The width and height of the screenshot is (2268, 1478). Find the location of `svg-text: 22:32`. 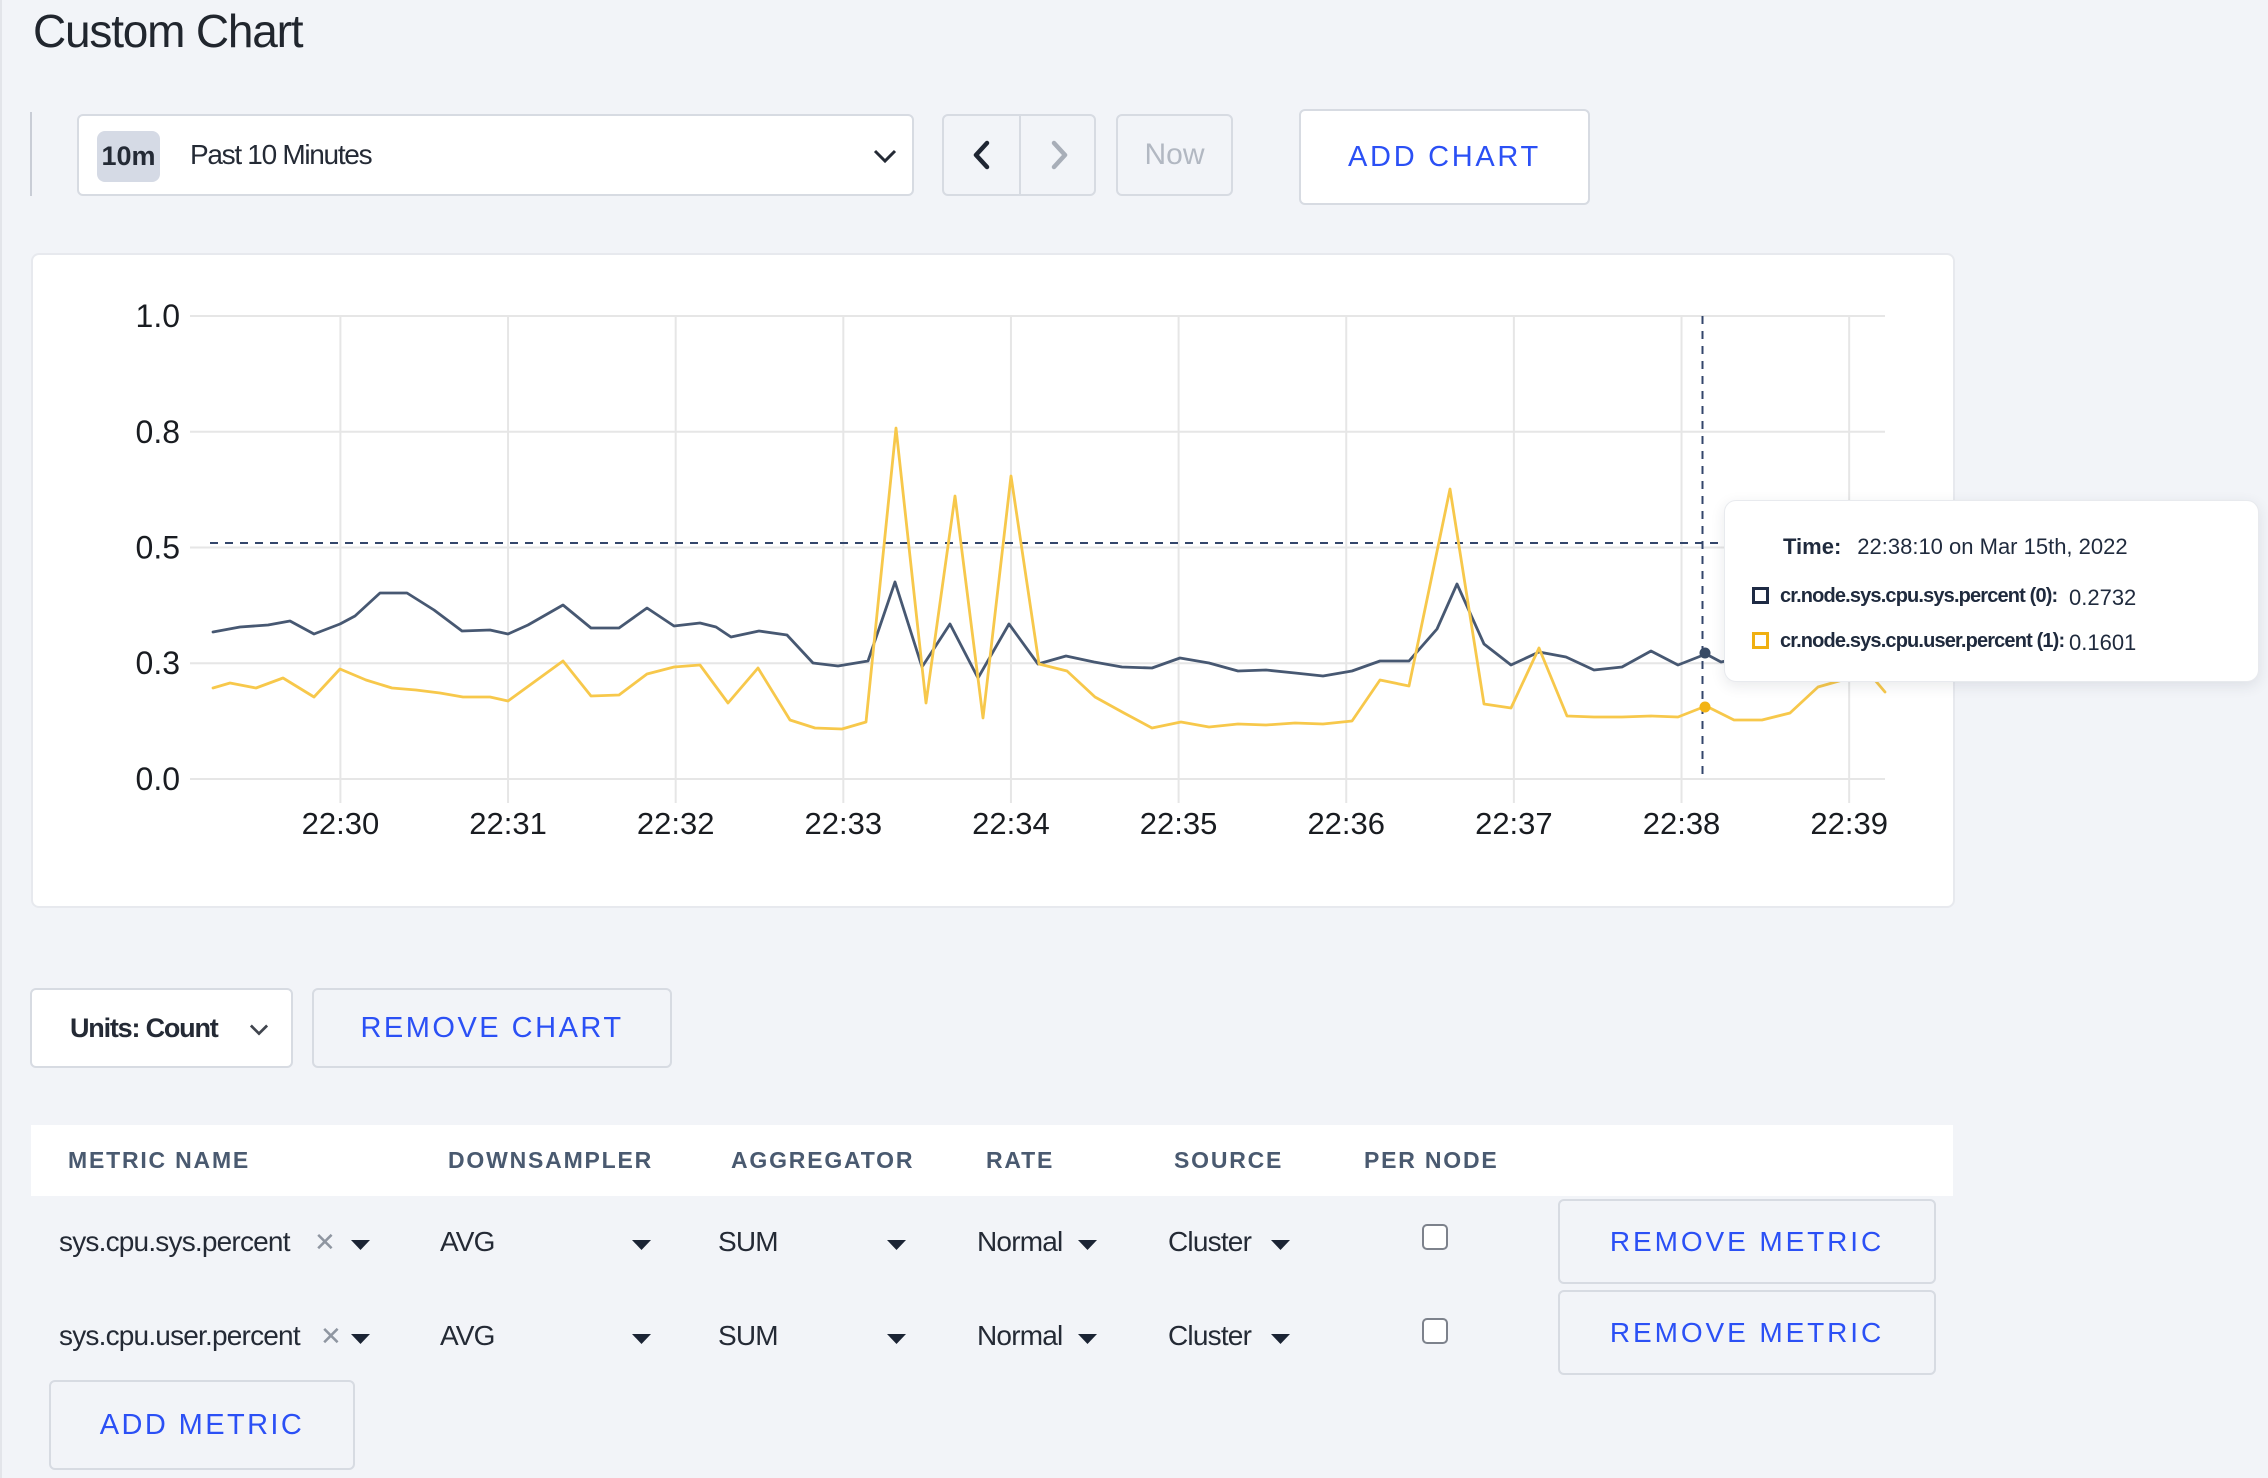

svg-text: 22:32 is located at coordinates (676, 823).